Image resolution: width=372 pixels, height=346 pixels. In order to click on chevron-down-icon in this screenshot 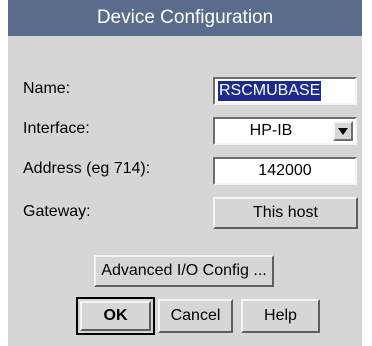, I will do `click(343, 131)`.